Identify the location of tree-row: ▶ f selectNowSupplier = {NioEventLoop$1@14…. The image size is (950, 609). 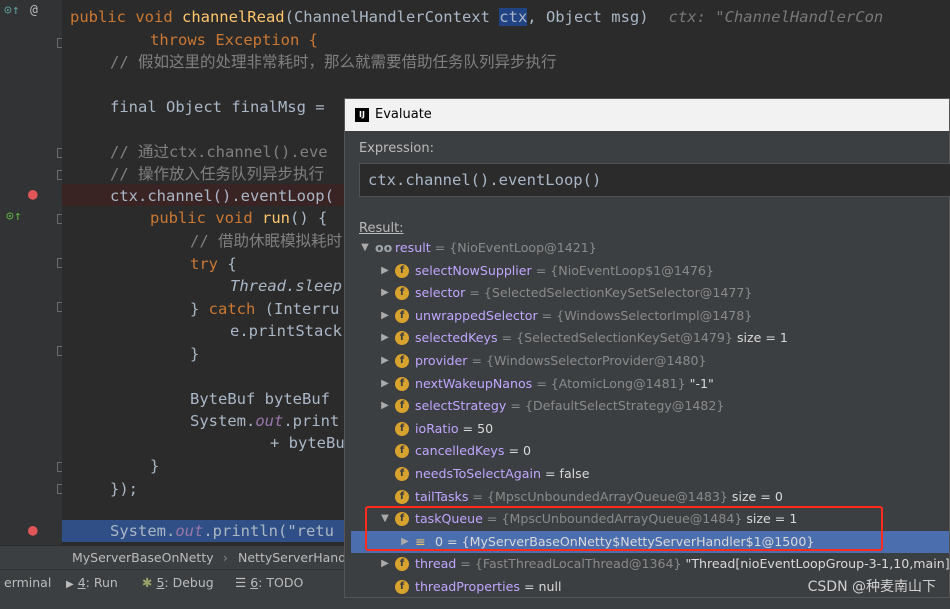
(650, 271).